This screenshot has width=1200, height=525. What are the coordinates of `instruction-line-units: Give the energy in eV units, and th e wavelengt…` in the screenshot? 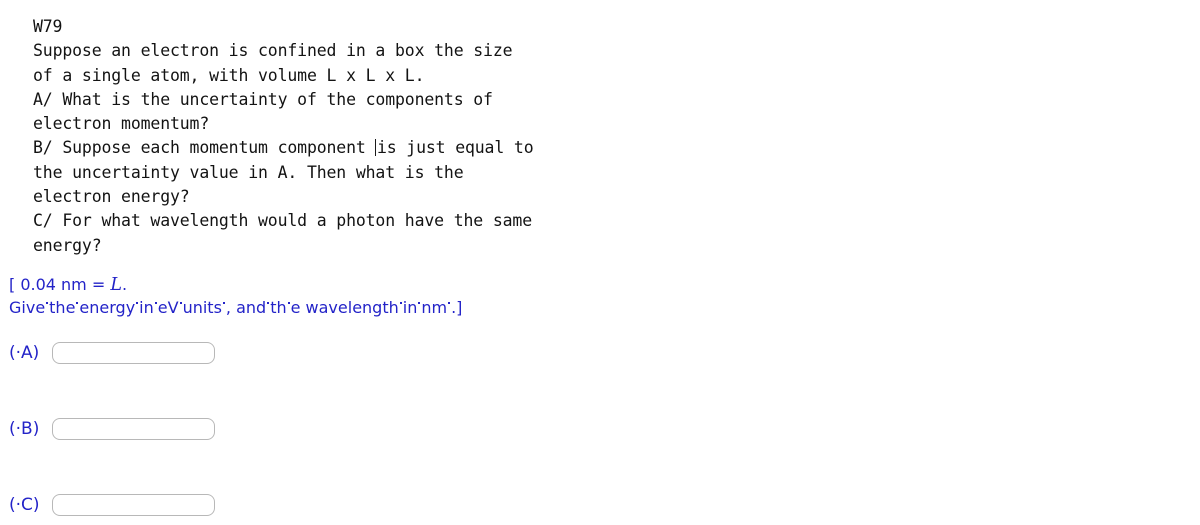 It's located at (359, 308).